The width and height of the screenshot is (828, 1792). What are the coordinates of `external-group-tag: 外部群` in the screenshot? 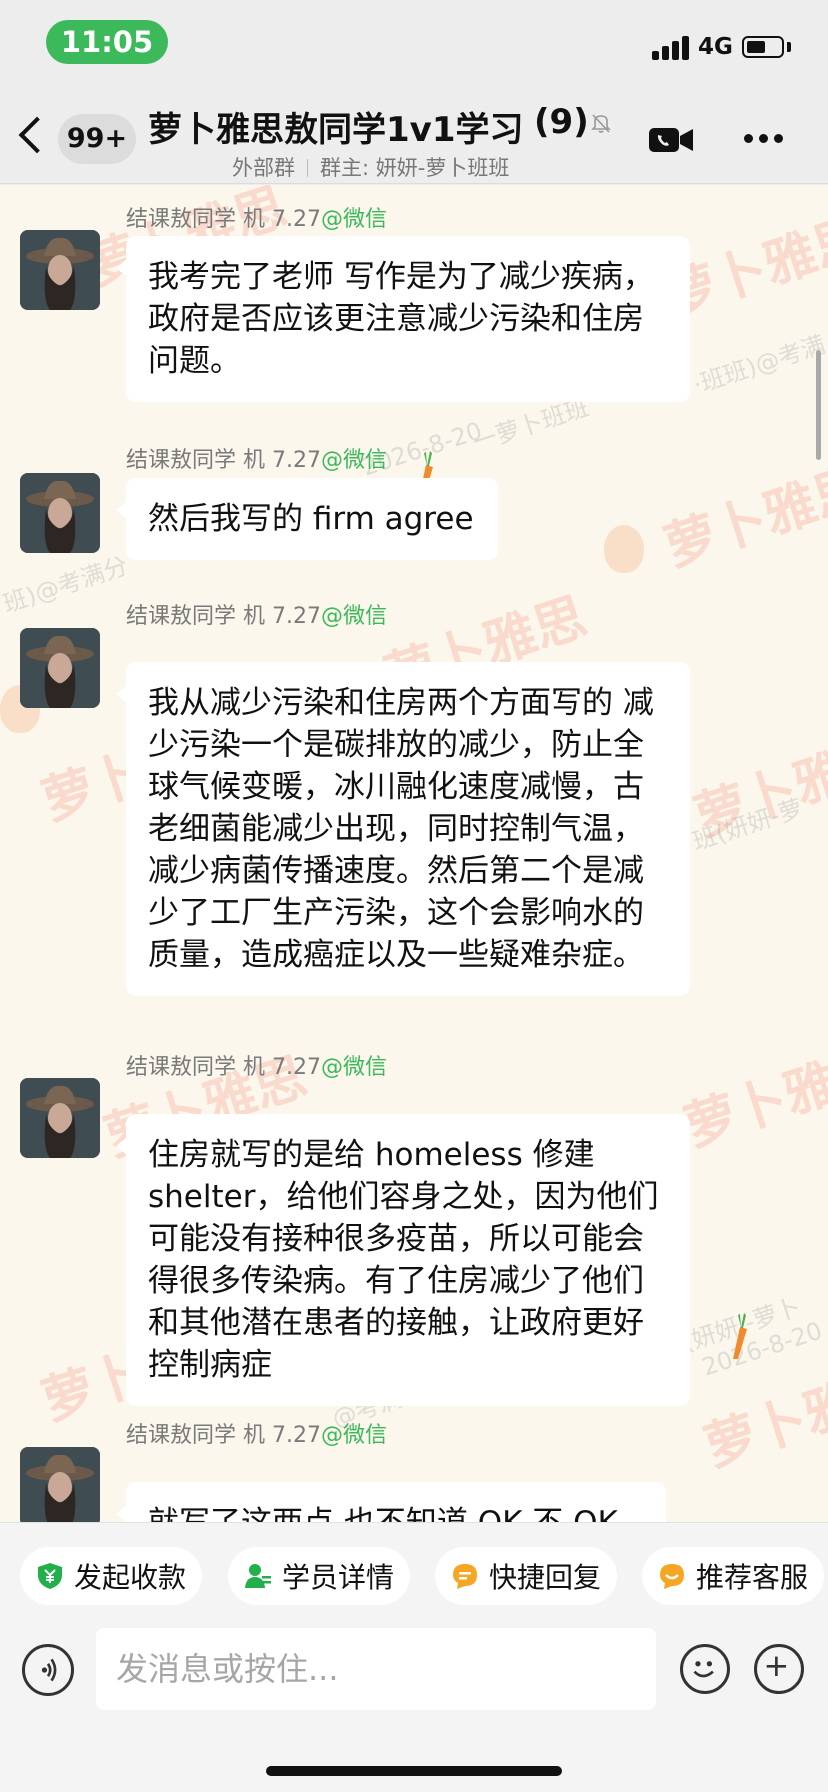 It's located at (263, 168).